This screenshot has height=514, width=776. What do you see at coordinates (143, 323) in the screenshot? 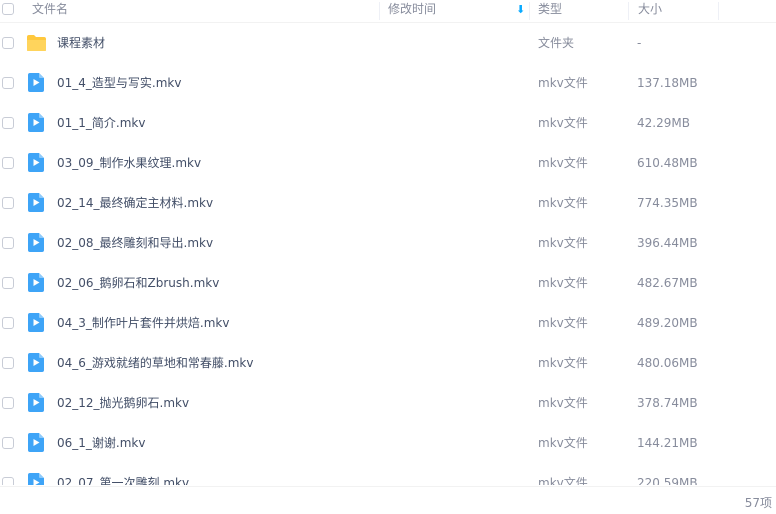
I see `file-name: 04_3_制作叶片套件并烘焙.mkv` at bounding box center [143, 323].